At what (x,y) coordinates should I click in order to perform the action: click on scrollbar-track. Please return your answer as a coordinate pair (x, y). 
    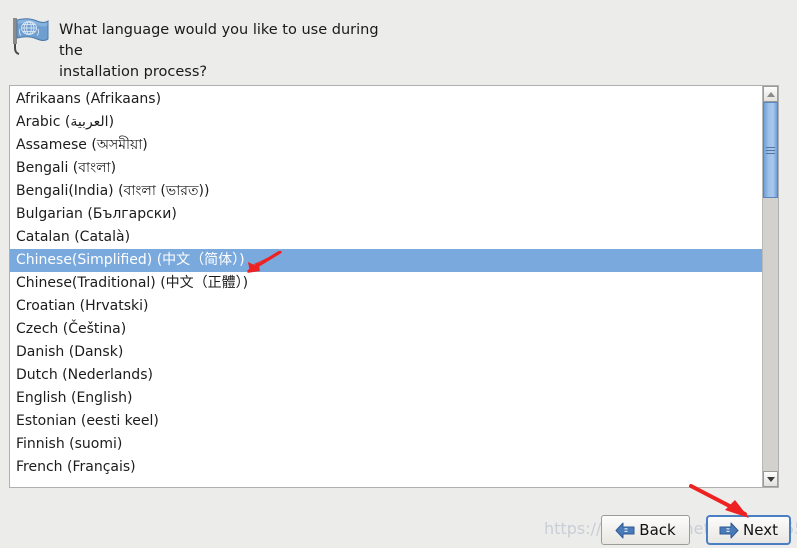
    Looking at the image, I should click on (770, 286).